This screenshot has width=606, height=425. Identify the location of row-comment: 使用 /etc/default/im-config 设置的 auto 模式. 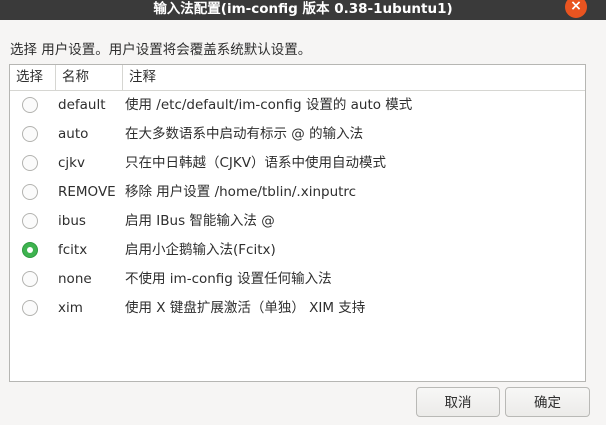
(269, 105).